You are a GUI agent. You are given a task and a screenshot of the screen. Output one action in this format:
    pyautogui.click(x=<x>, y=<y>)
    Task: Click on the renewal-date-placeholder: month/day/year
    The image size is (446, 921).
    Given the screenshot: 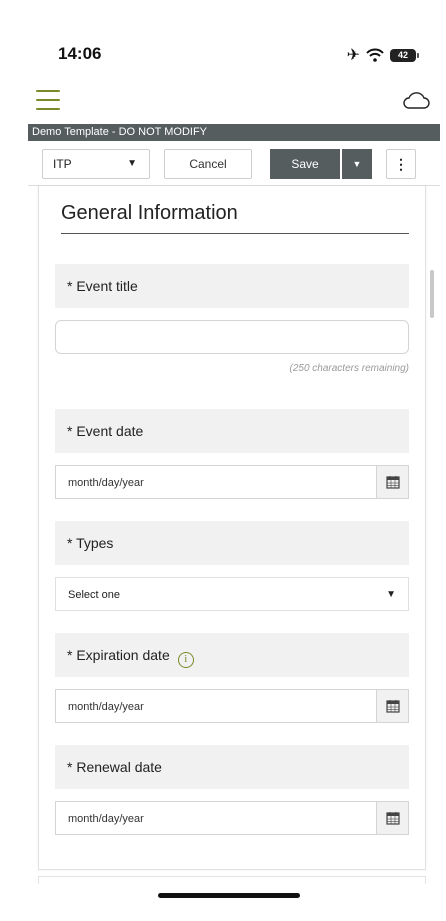 What is the action you would take?
    pyautogui.click(x=106, y=819)
    